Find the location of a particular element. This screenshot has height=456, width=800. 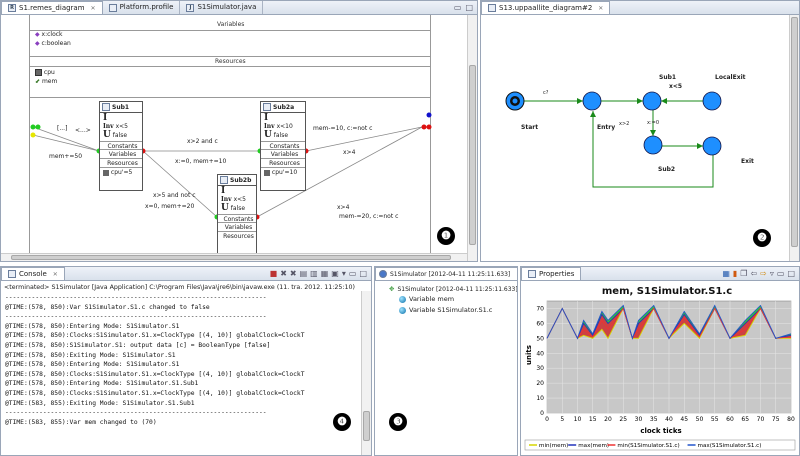

edge-label: [...] is located at coordinates (62, 128).